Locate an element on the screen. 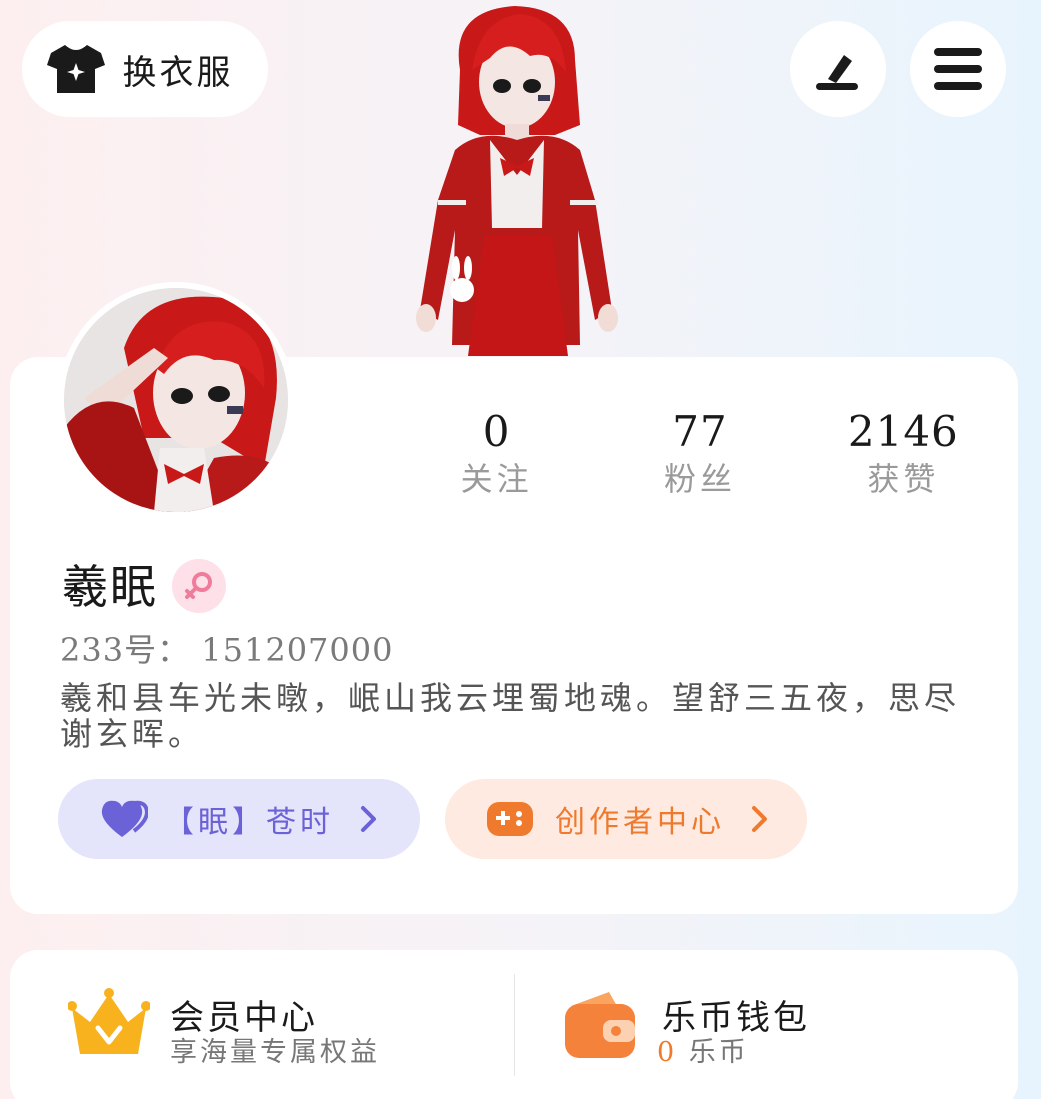 This screenshot has height=1099, width=1041. change-outfit-button: 换衣服 is located at coordinates (145, 69).